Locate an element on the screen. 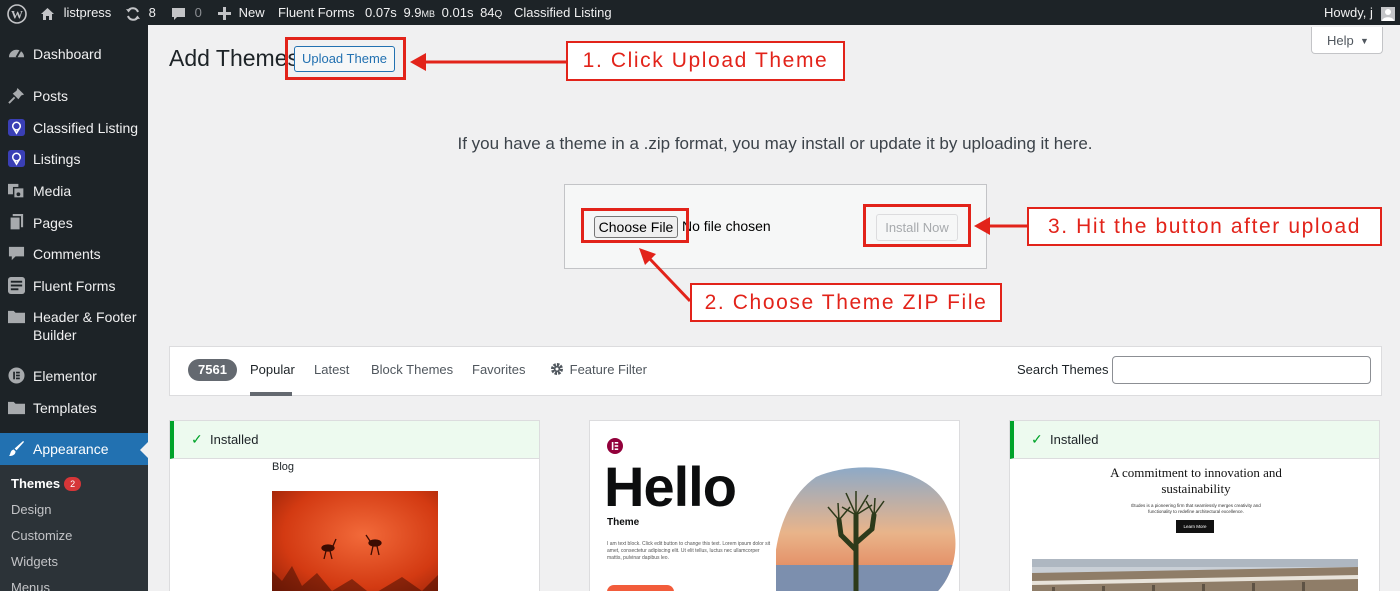 The height and width of the screenshot is (591, 1400). arrow-step2 is located at coordinates (665, 275).